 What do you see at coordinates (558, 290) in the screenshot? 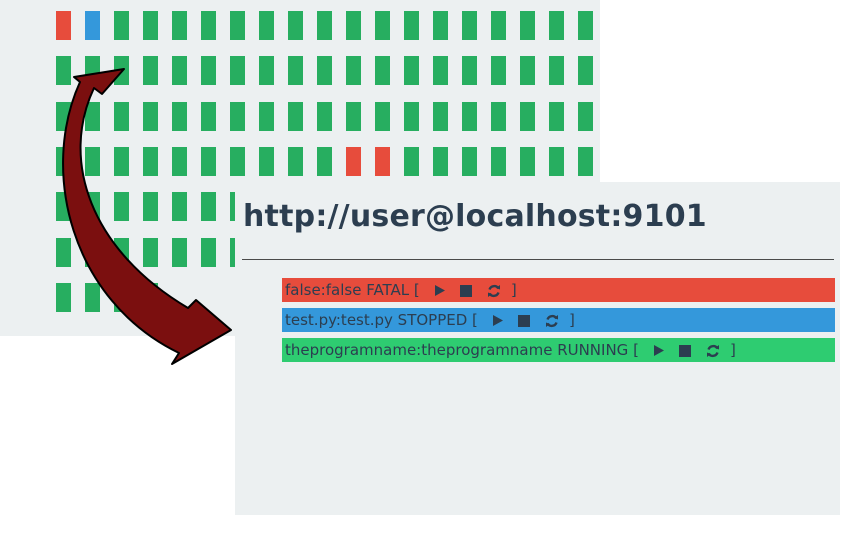
I see `process-row-false: false:false FATAL [ ]` at bounding box center [558, 290].